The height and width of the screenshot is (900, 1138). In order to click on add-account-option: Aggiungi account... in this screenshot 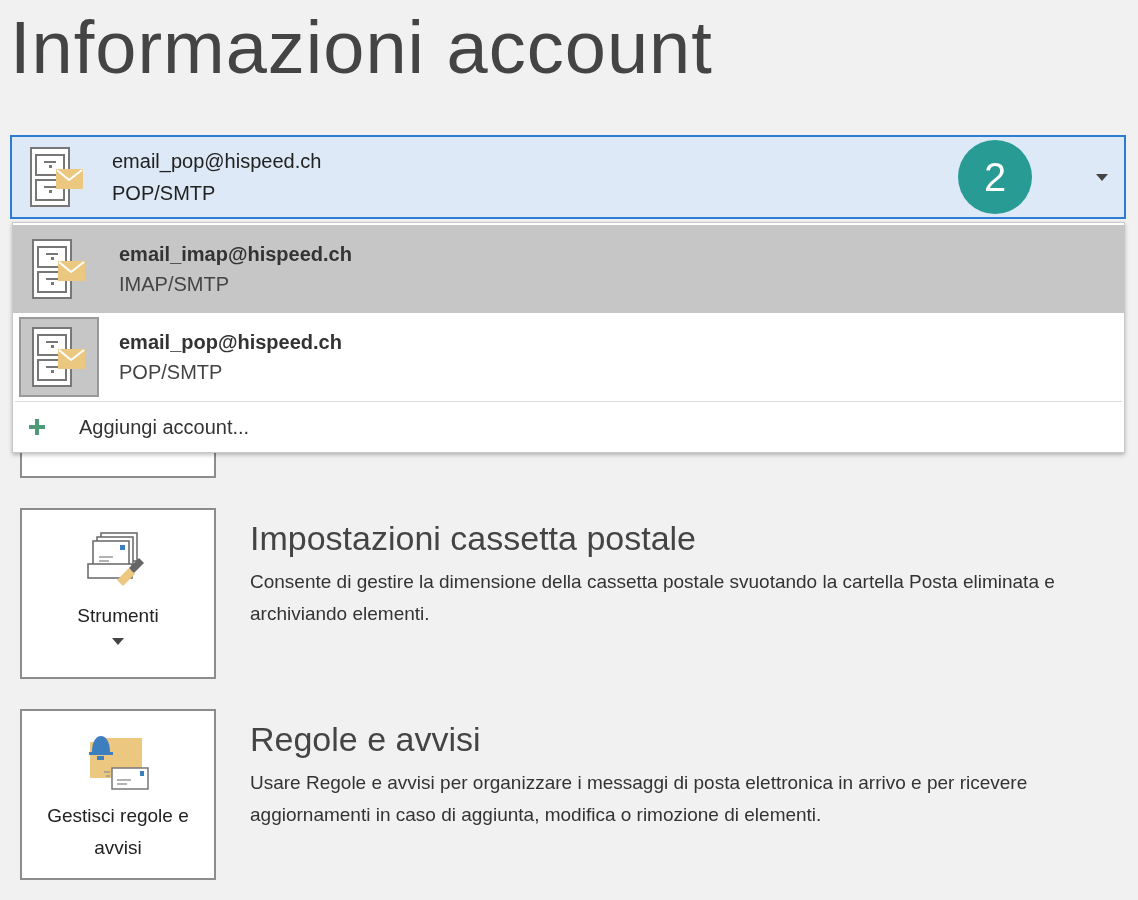, I will do `click(568, 427)`.